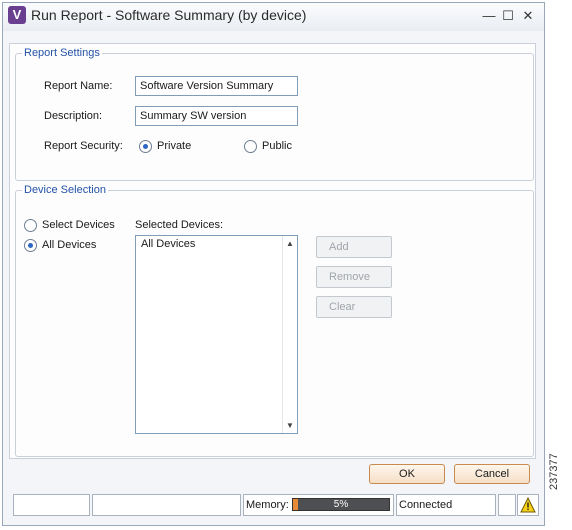  Describe the element at coordinates (78, 225) in the screenshot. I see `select-devices-label: Select Devices` at that location.